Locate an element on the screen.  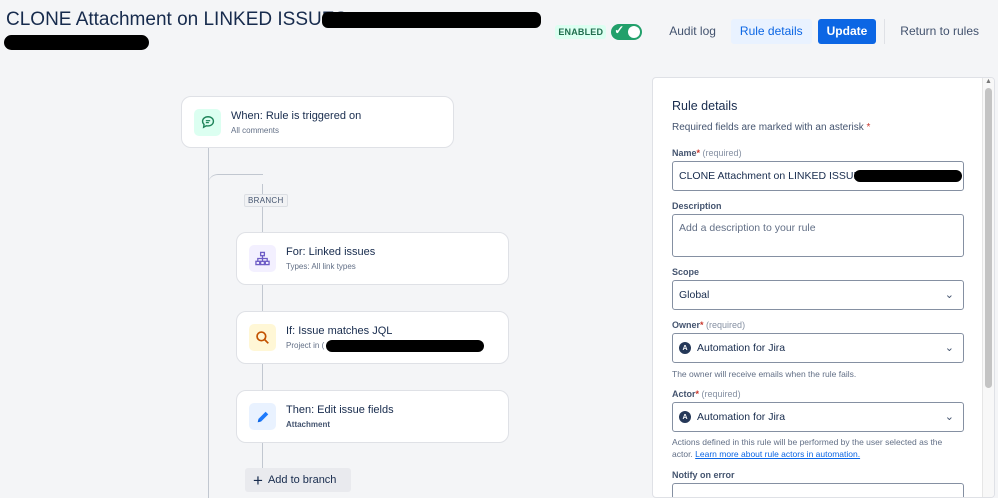
redacted-name-suffix is located at coordinates (908, 176).